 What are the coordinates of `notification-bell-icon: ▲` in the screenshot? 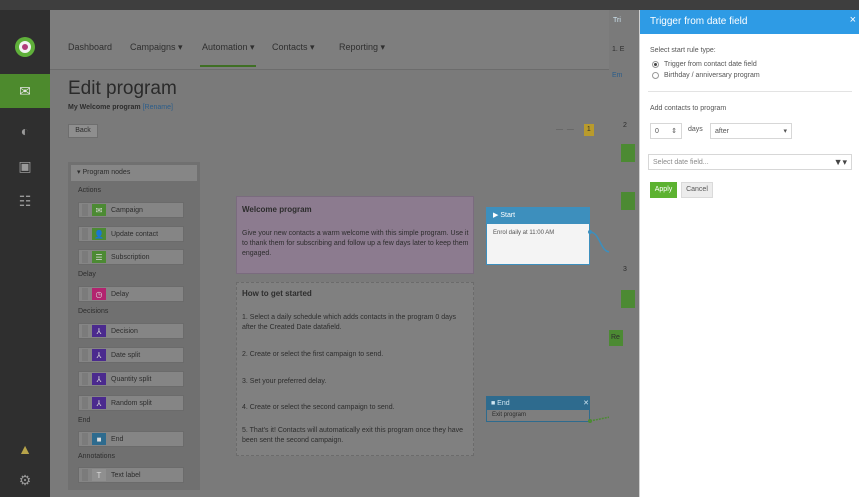 It's located at (25, 449).